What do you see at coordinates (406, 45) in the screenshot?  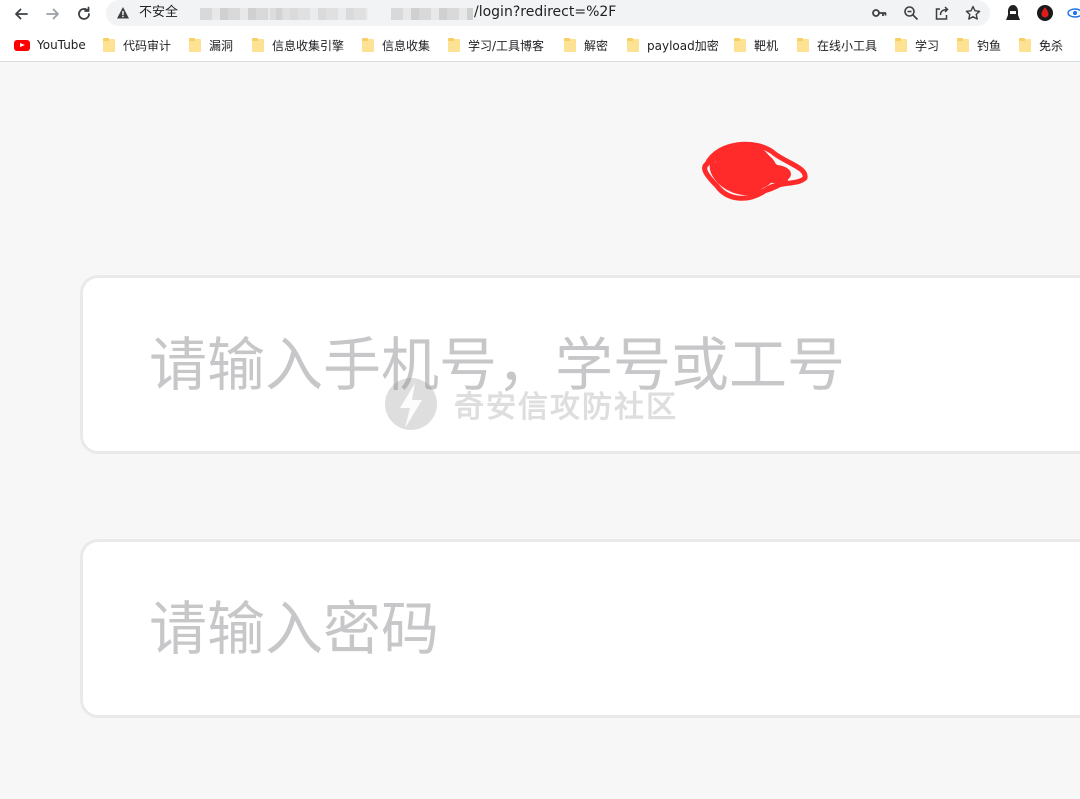 I see `bookmark-label: 信息收集` at bounding box center [406, 45].